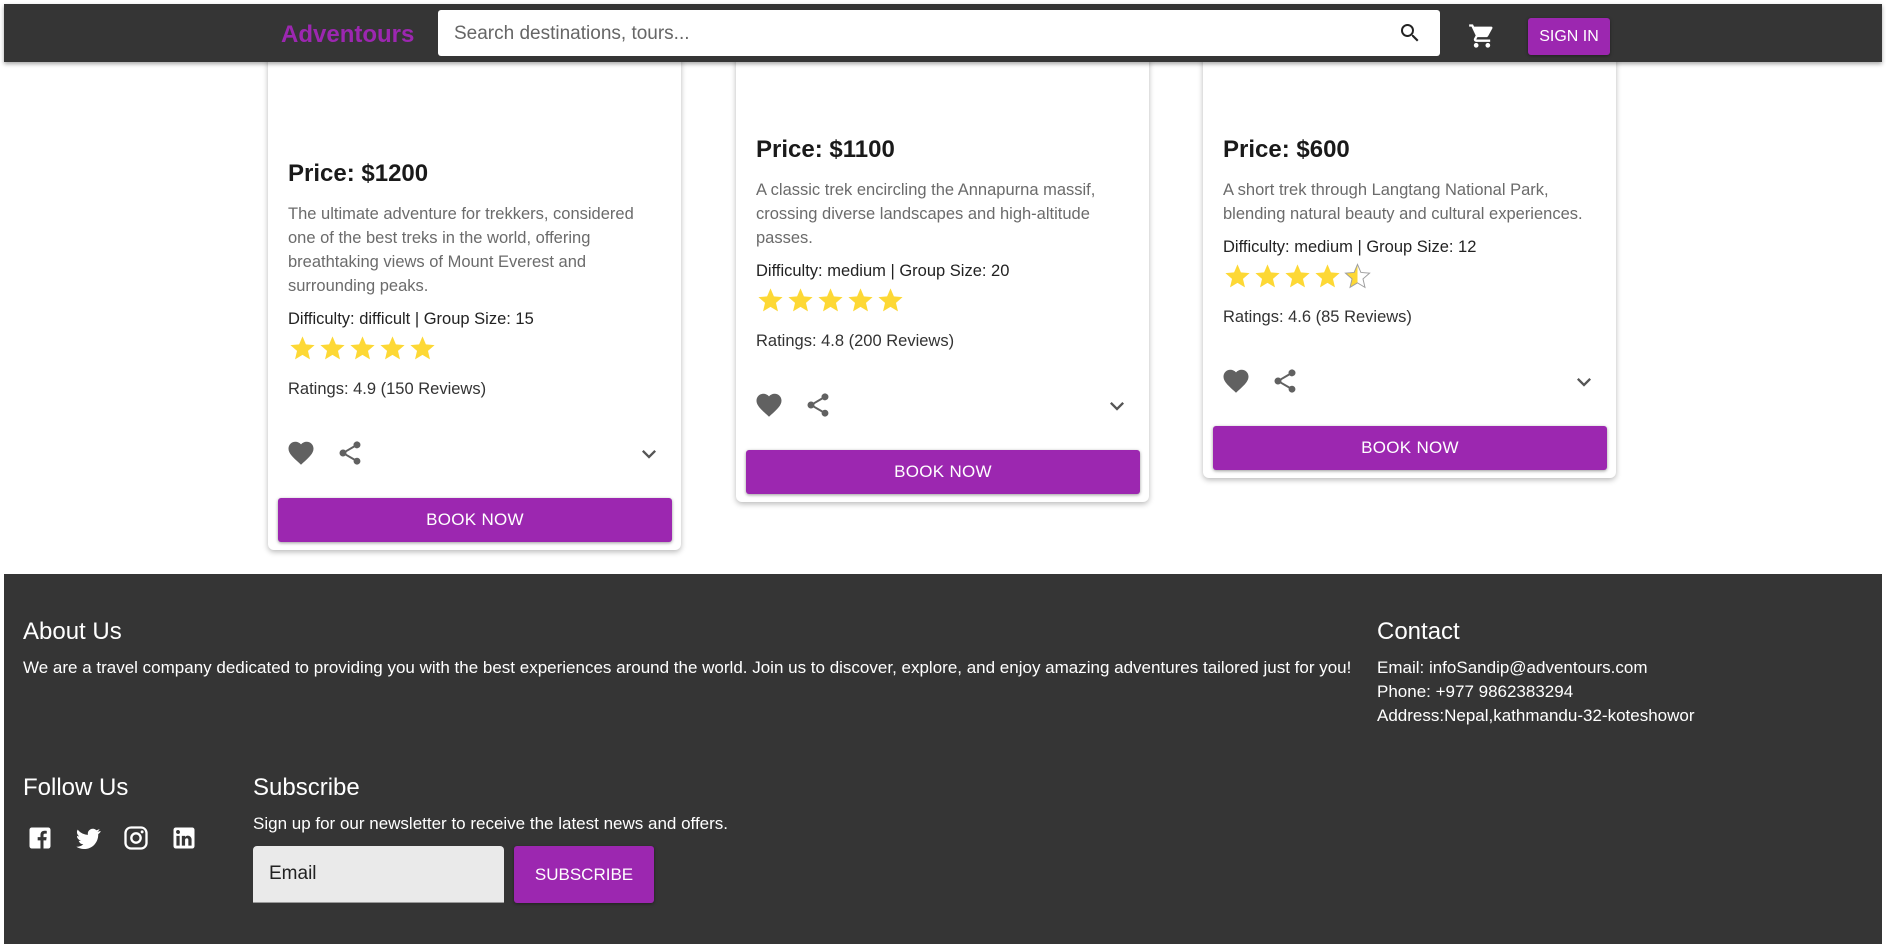 The height and width of the screenshot is (950, 1886). Describe the element at coordinates (855, 341) in the screenshot. I see `tour-ratings: Ratings: 4.8 (200 Reviews)` at that location.